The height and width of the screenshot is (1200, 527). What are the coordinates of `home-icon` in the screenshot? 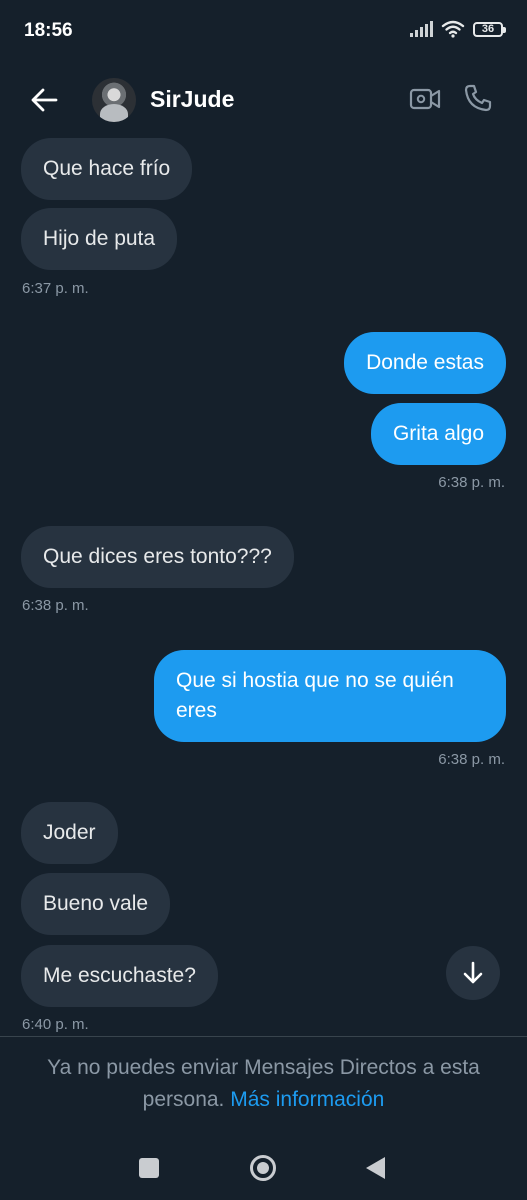 It's located at (263, 1168).